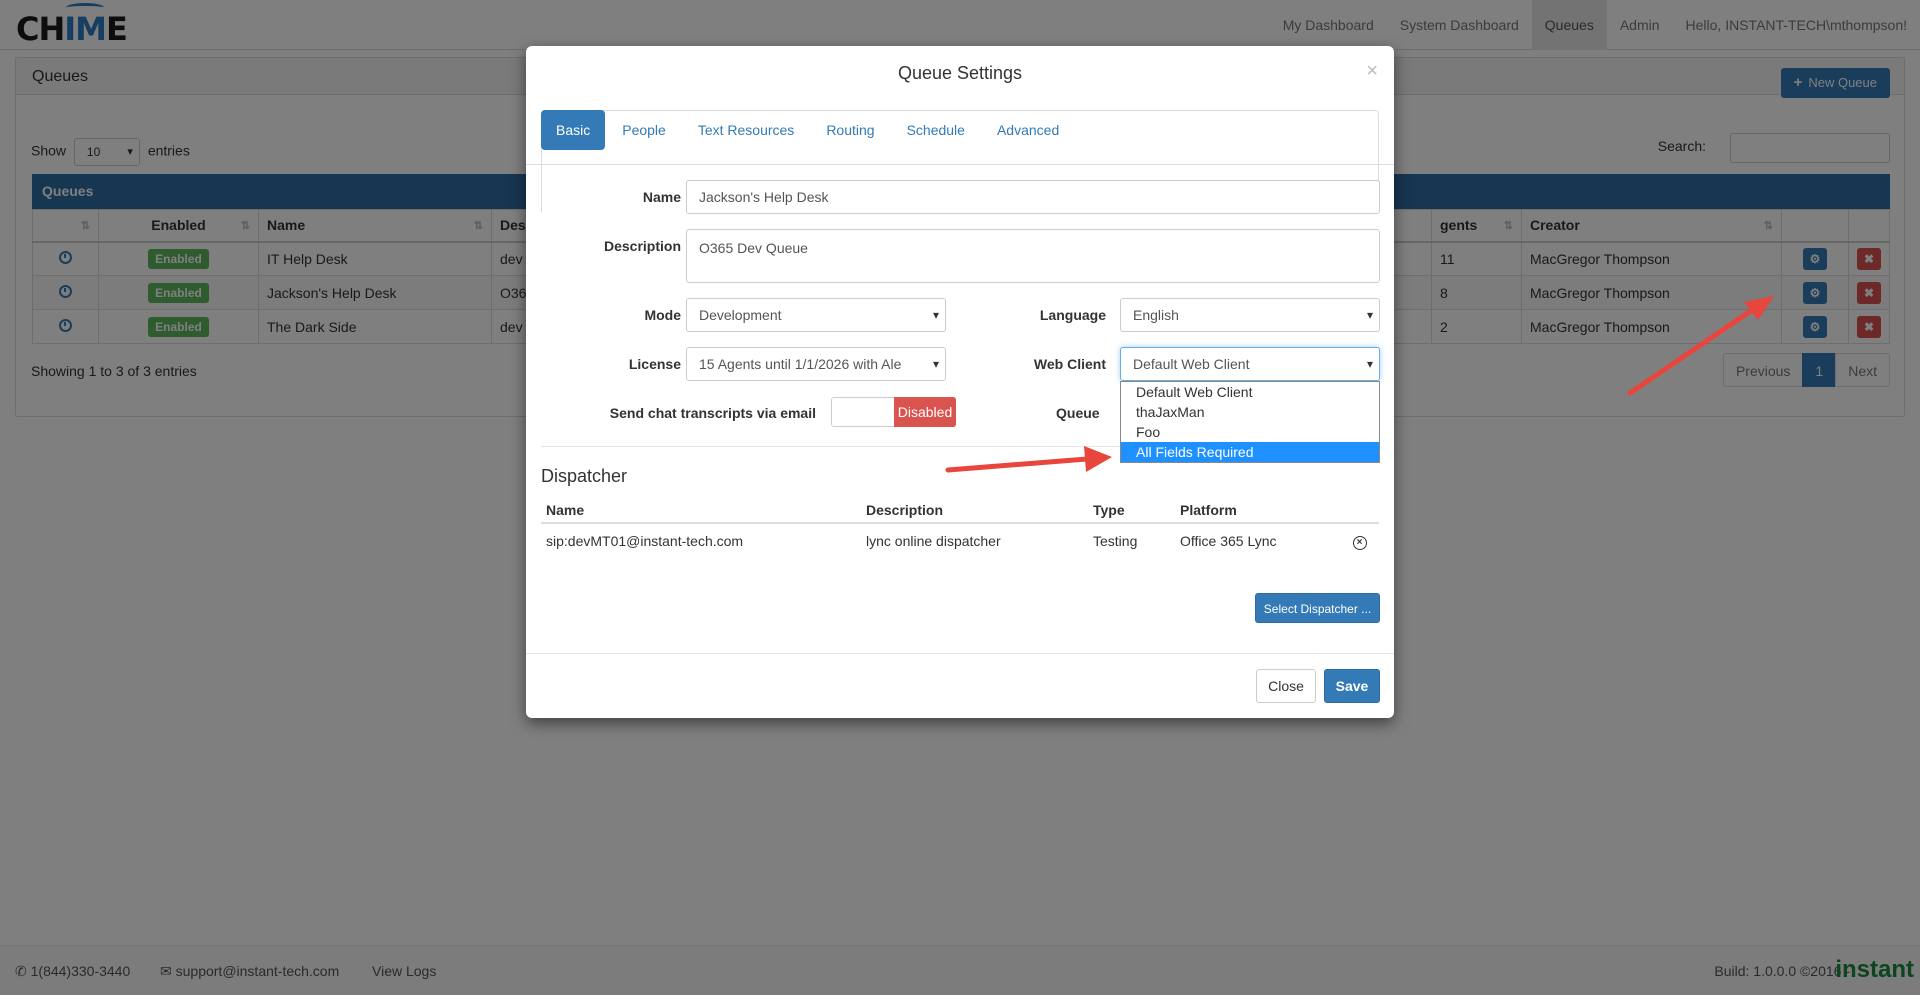 The height and width of the screenshot is (995, 1920). Describe the element at coordinates (1250, 452) in the screenshot. I see `dropdown-option-highlighted: All Fields Required` at that location.